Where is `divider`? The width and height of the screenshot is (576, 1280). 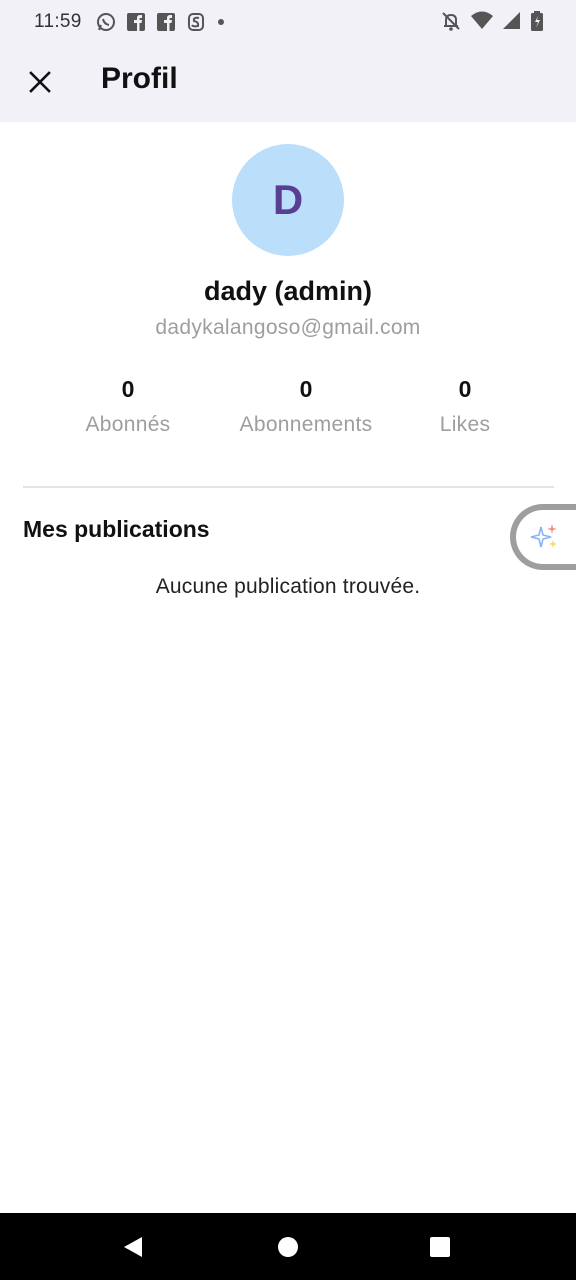
divider is located at coordinates (288, 487).